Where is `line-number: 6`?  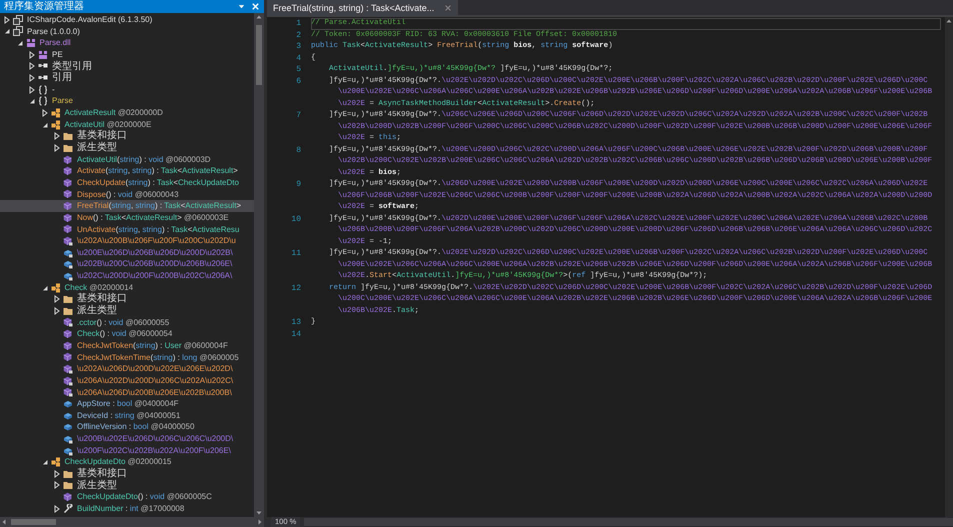
line-number: 6 is located at coordinates (298, 81).